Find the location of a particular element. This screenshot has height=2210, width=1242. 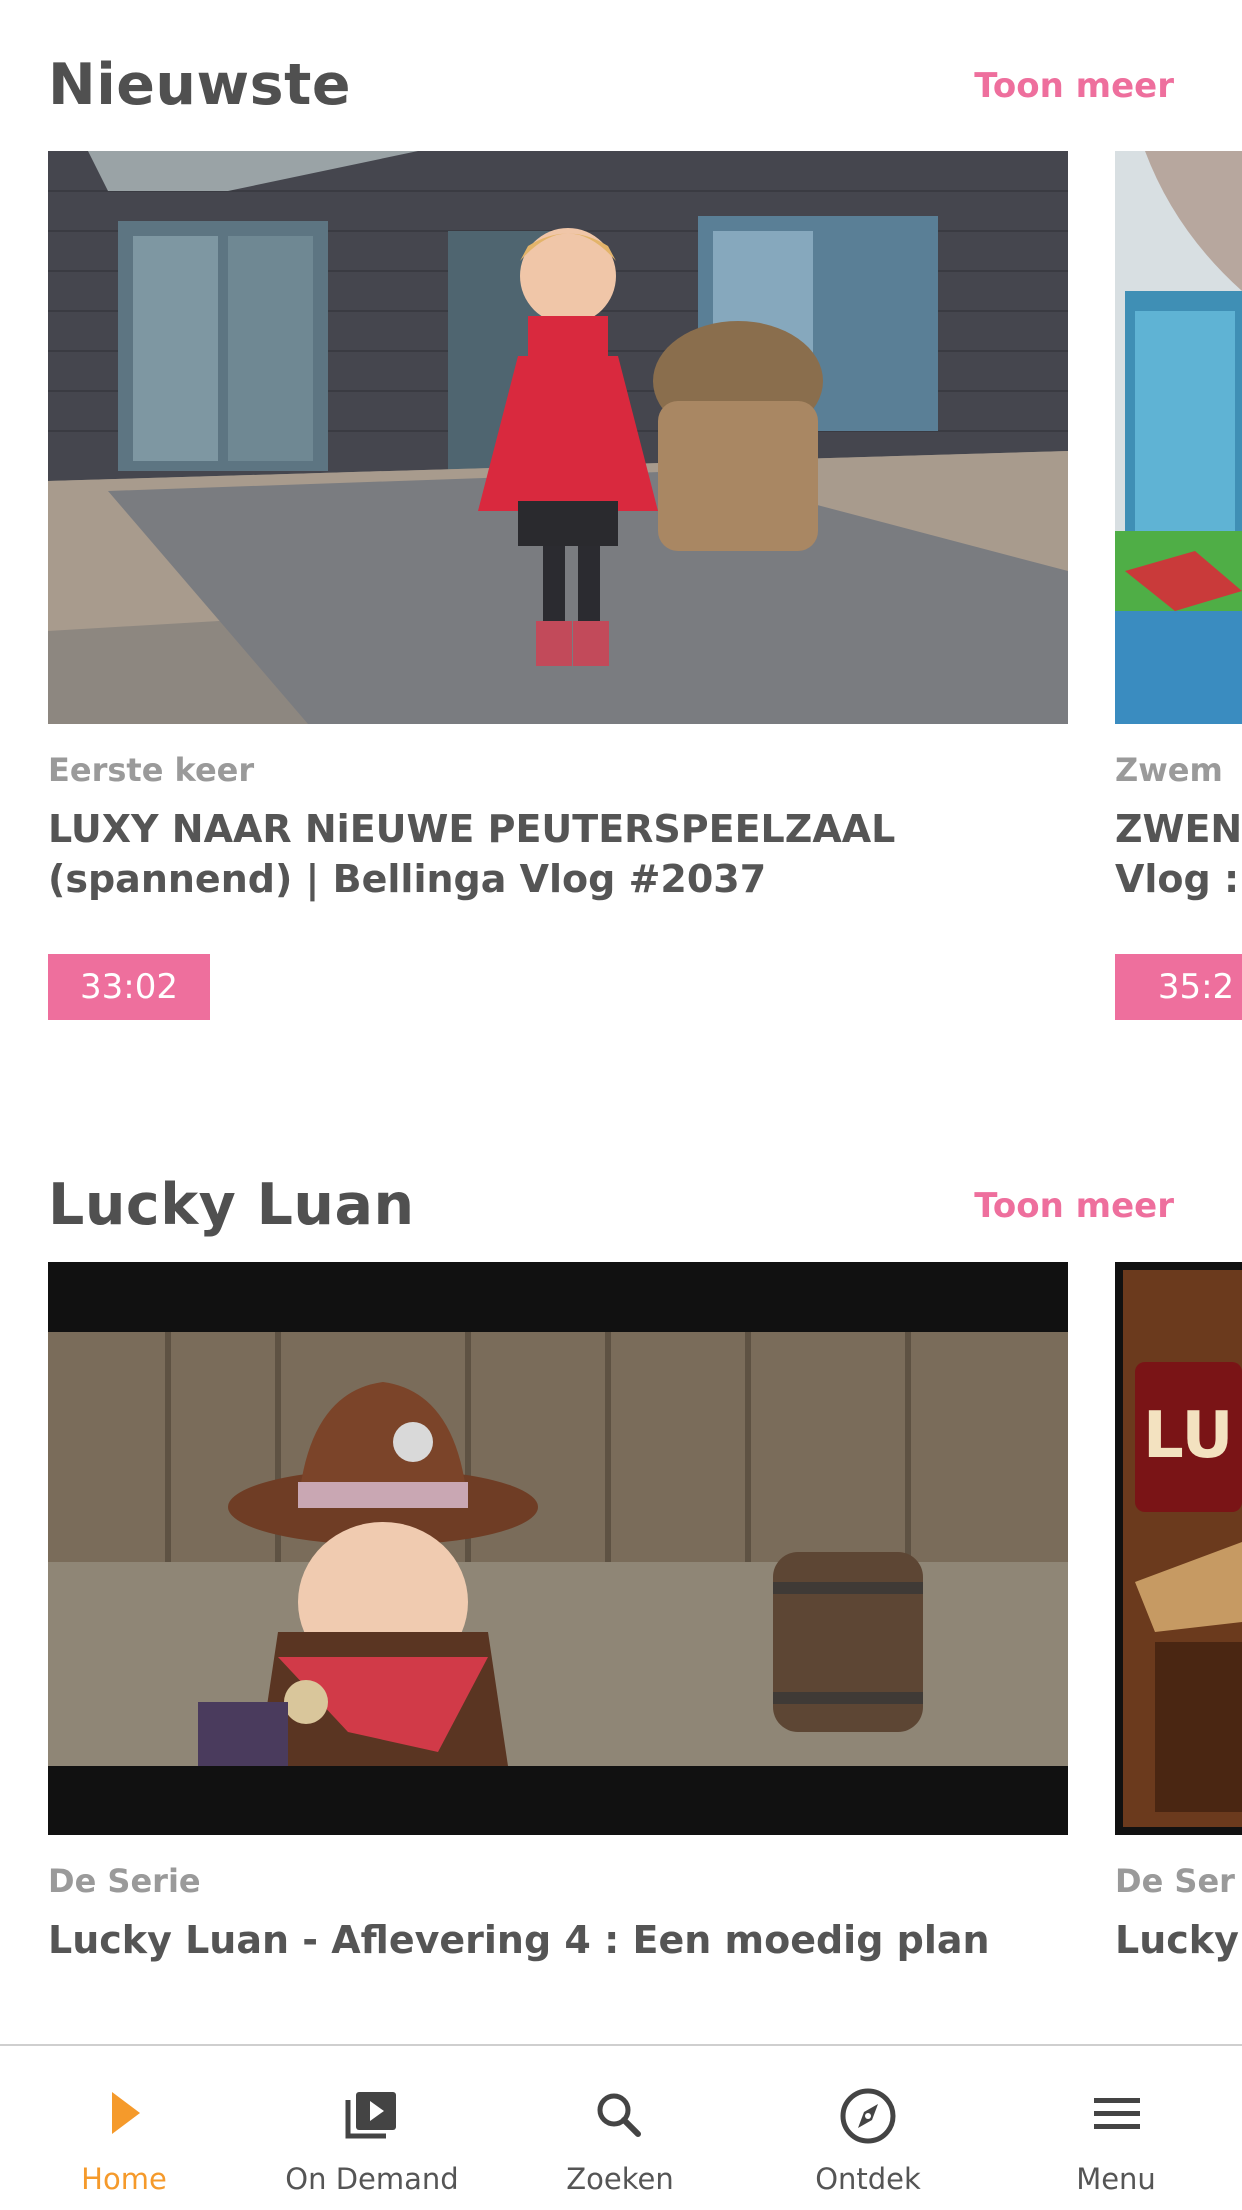

video-kicker: Zwem is located at coordinates (1169, 770).